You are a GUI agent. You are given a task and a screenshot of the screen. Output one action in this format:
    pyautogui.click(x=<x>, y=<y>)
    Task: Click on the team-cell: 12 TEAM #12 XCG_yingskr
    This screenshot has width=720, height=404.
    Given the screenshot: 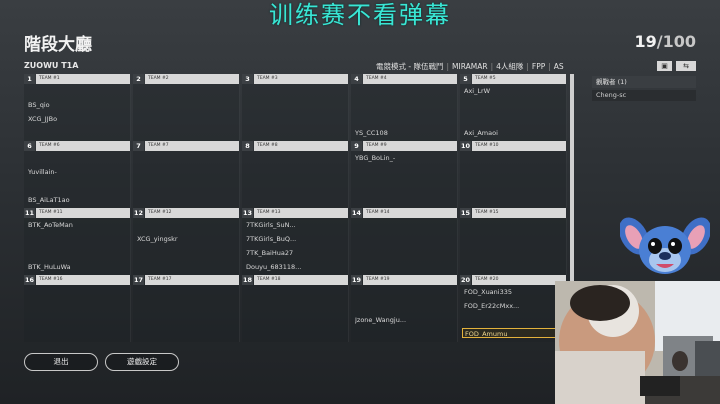 What is the action you would take?
    pyautogui.click(x=186, y=241)
    